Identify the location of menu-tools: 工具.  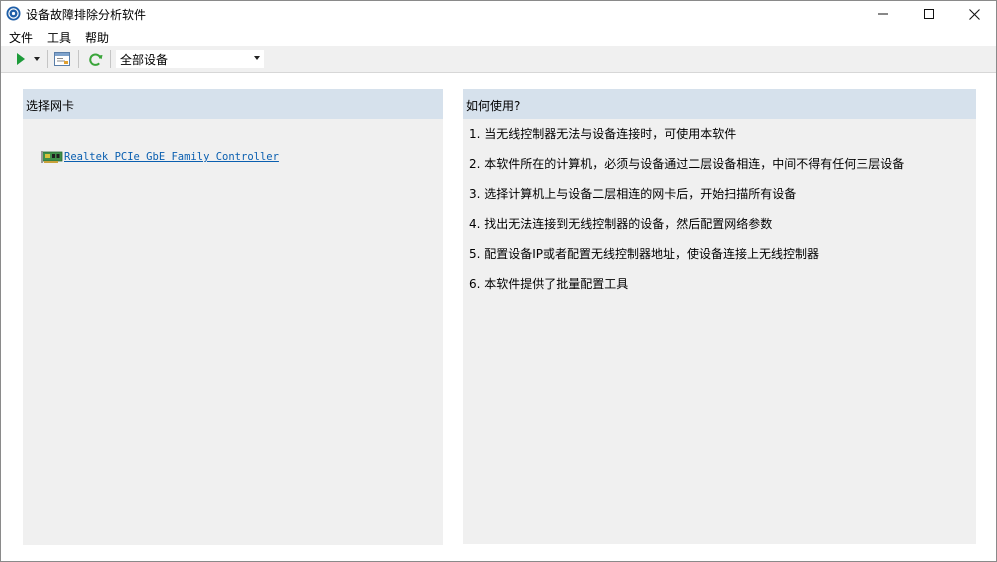
(59, 37).